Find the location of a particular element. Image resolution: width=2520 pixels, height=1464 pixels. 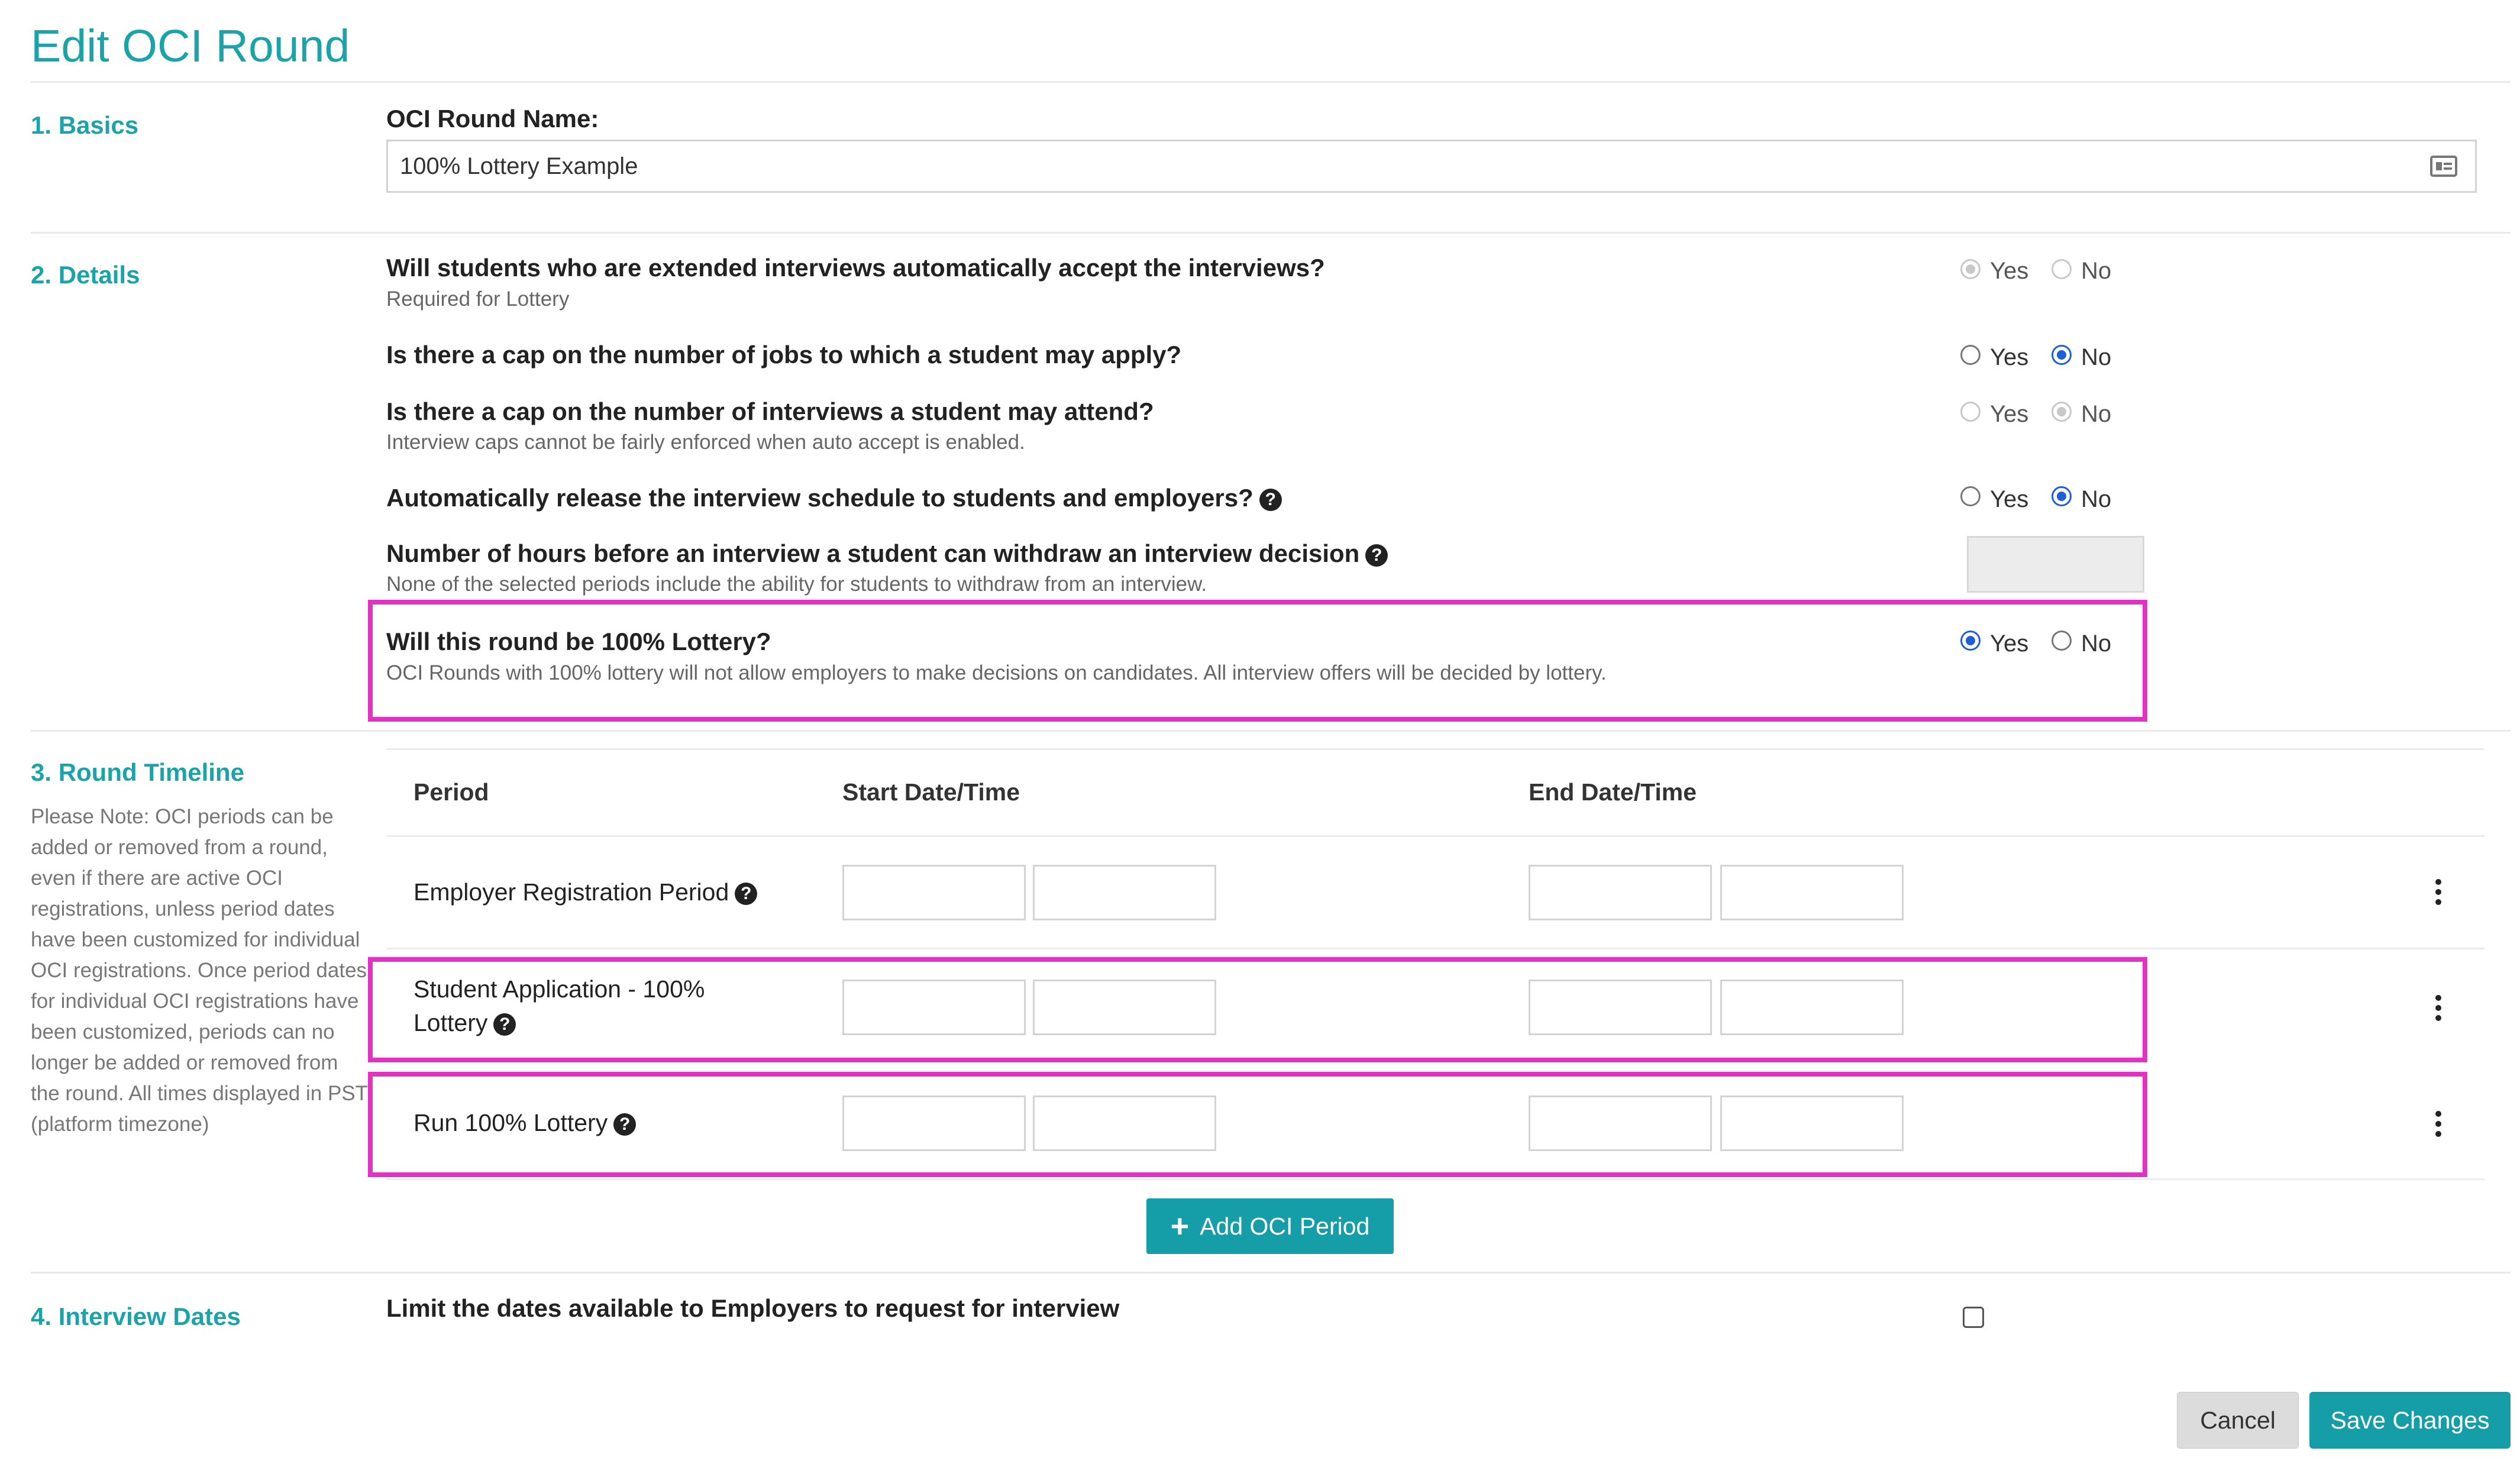

plus-icon: + is located at coordinates (1180, 1226).